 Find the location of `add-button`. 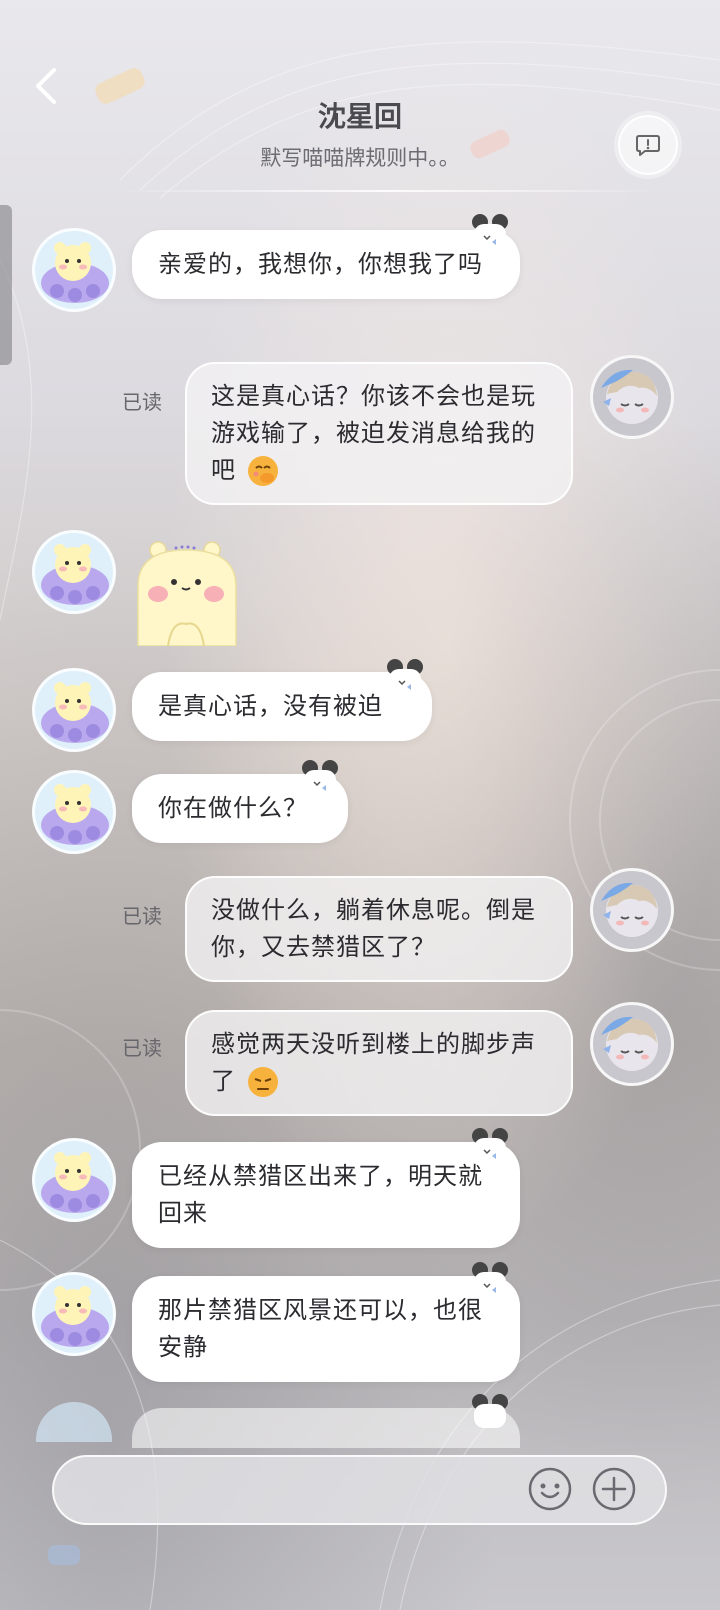

add-button is located at coordinates (614, 1489).